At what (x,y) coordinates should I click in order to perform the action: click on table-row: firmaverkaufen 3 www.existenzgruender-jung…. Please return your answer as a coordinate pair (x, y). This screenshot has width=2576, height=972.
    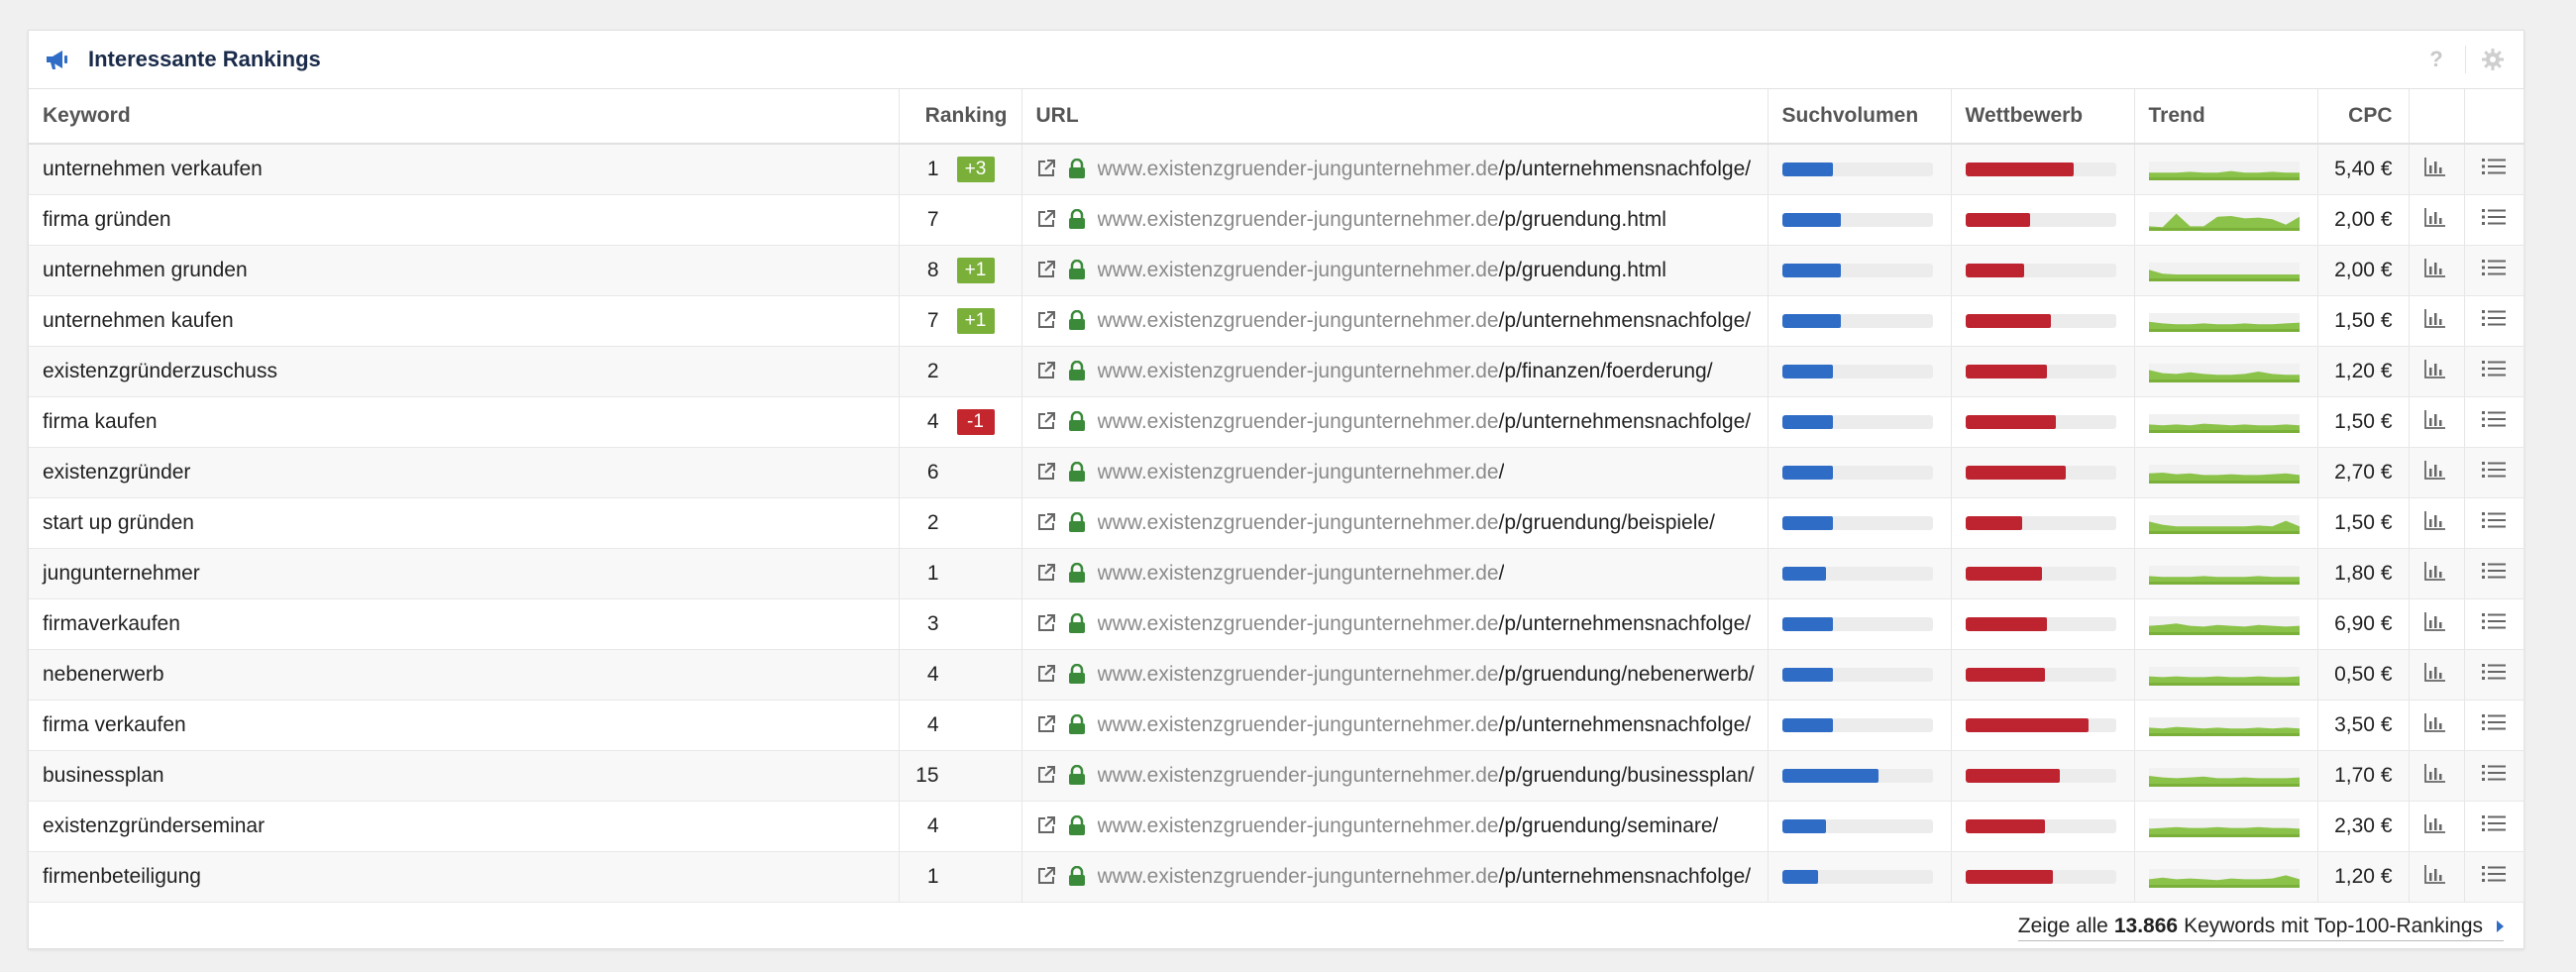
    Looking at the image, I should click on (1277, 624).